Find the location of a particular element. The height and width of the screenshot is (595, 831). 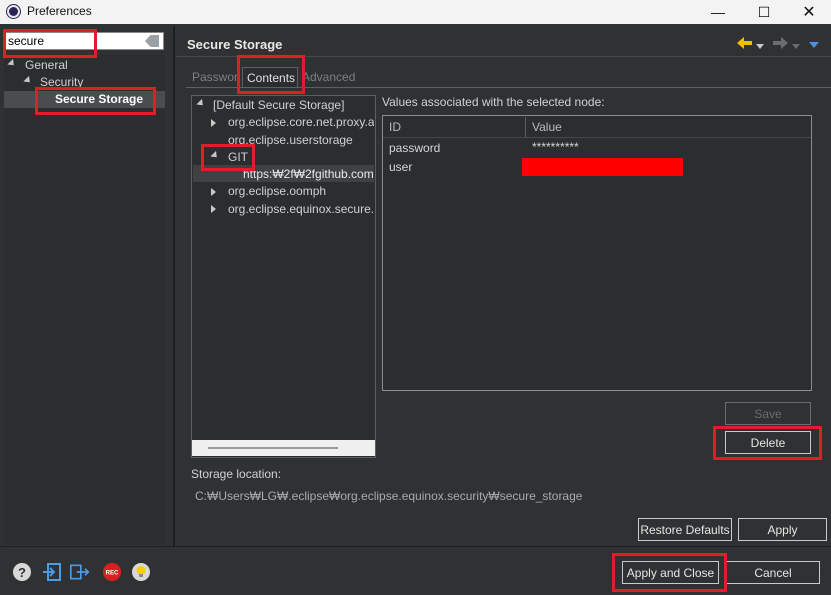

apply-and-close-button: Apply and Close is located at coordinates (670, 572).